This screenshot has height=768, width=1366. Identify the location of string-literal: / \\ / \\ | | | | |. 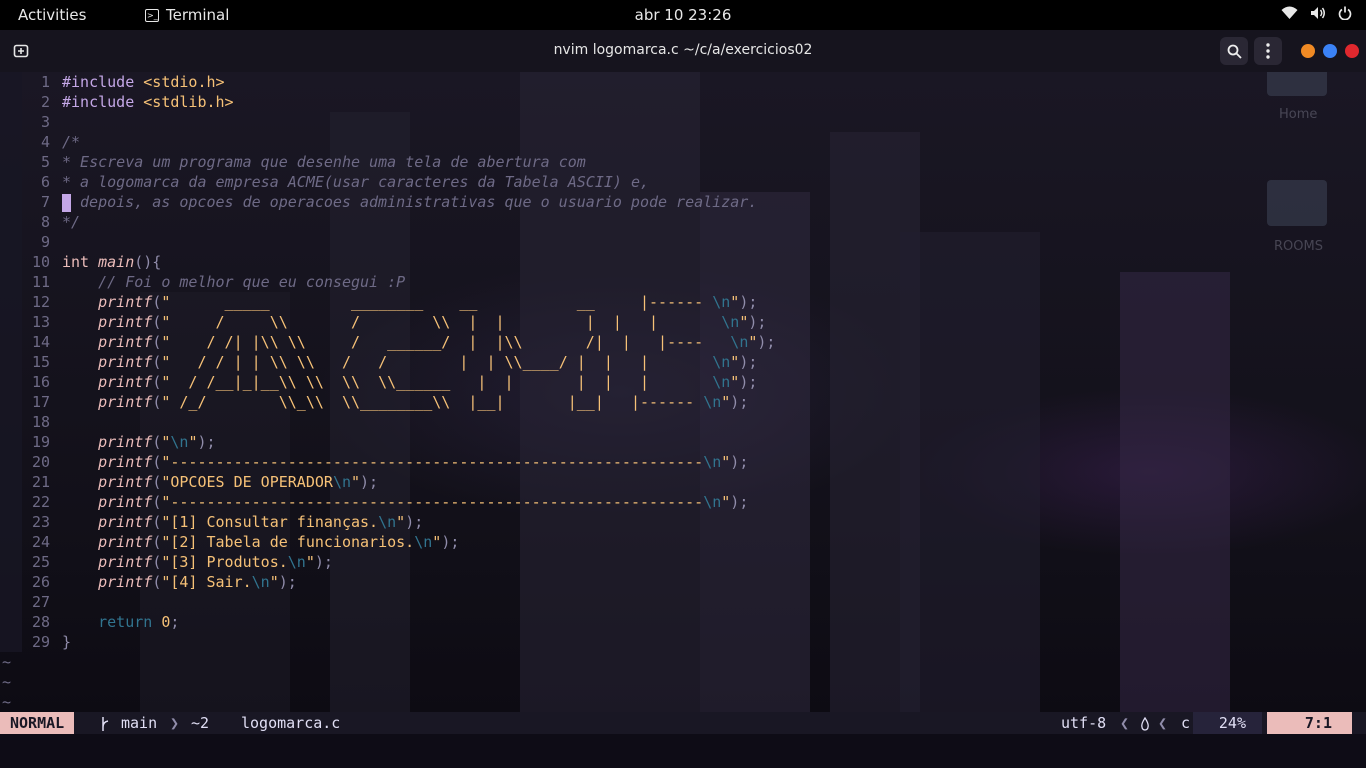
(446, 322).